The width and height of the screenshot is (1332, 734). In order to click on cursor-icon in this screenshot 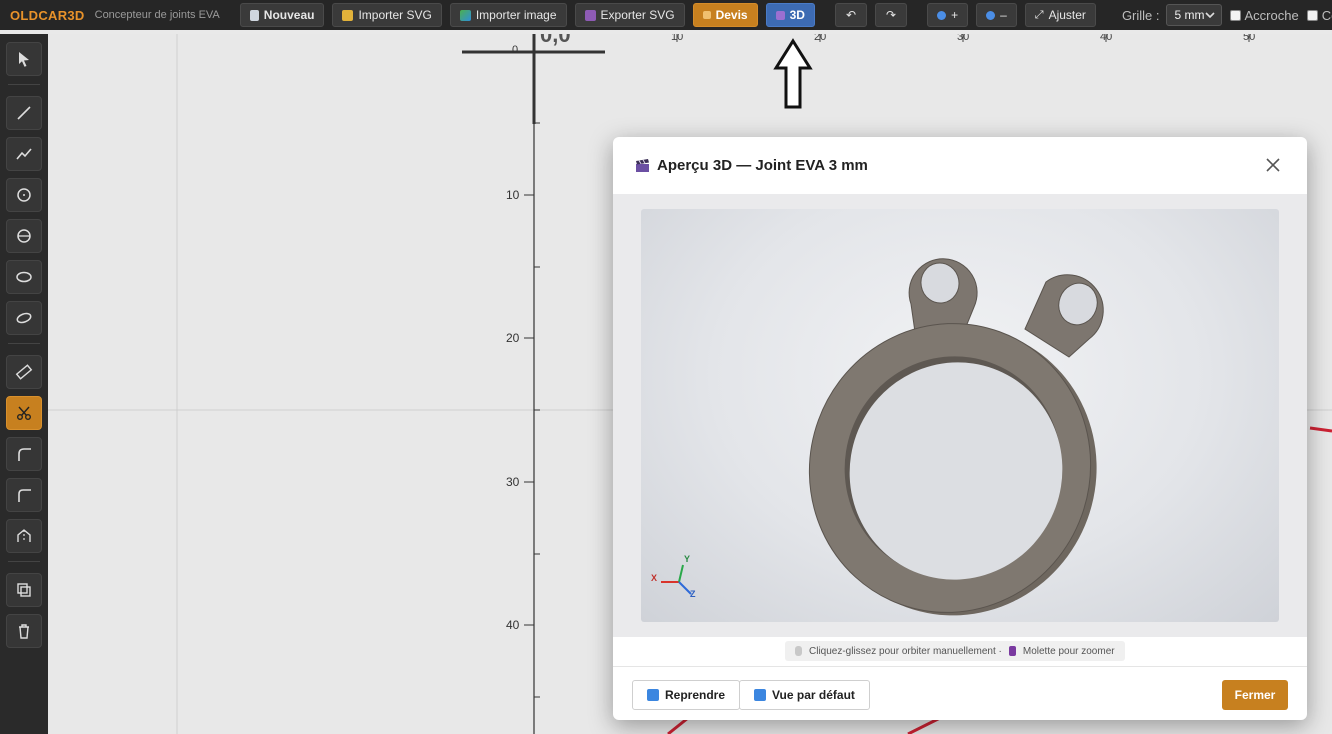, I will do `click(24, 59)`.